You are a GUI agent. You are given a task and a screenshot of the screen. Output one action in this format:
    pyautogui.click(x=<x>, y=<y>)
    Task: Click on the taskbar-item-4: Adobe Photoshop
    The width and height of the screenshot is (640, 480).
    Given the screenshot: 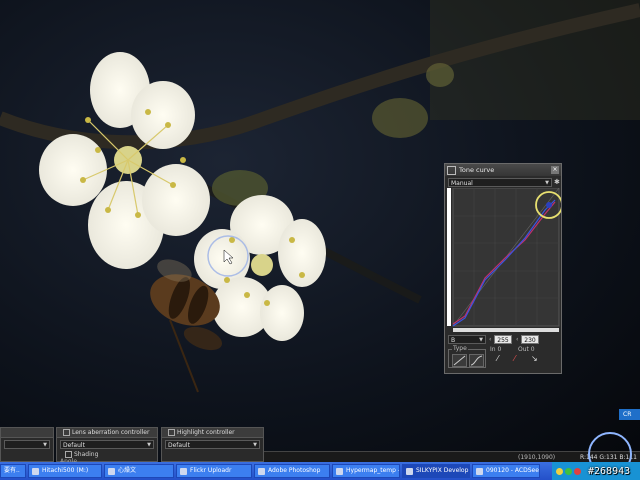 What is the action you would take?
    pyautogui.click(x=292, y=471)
    